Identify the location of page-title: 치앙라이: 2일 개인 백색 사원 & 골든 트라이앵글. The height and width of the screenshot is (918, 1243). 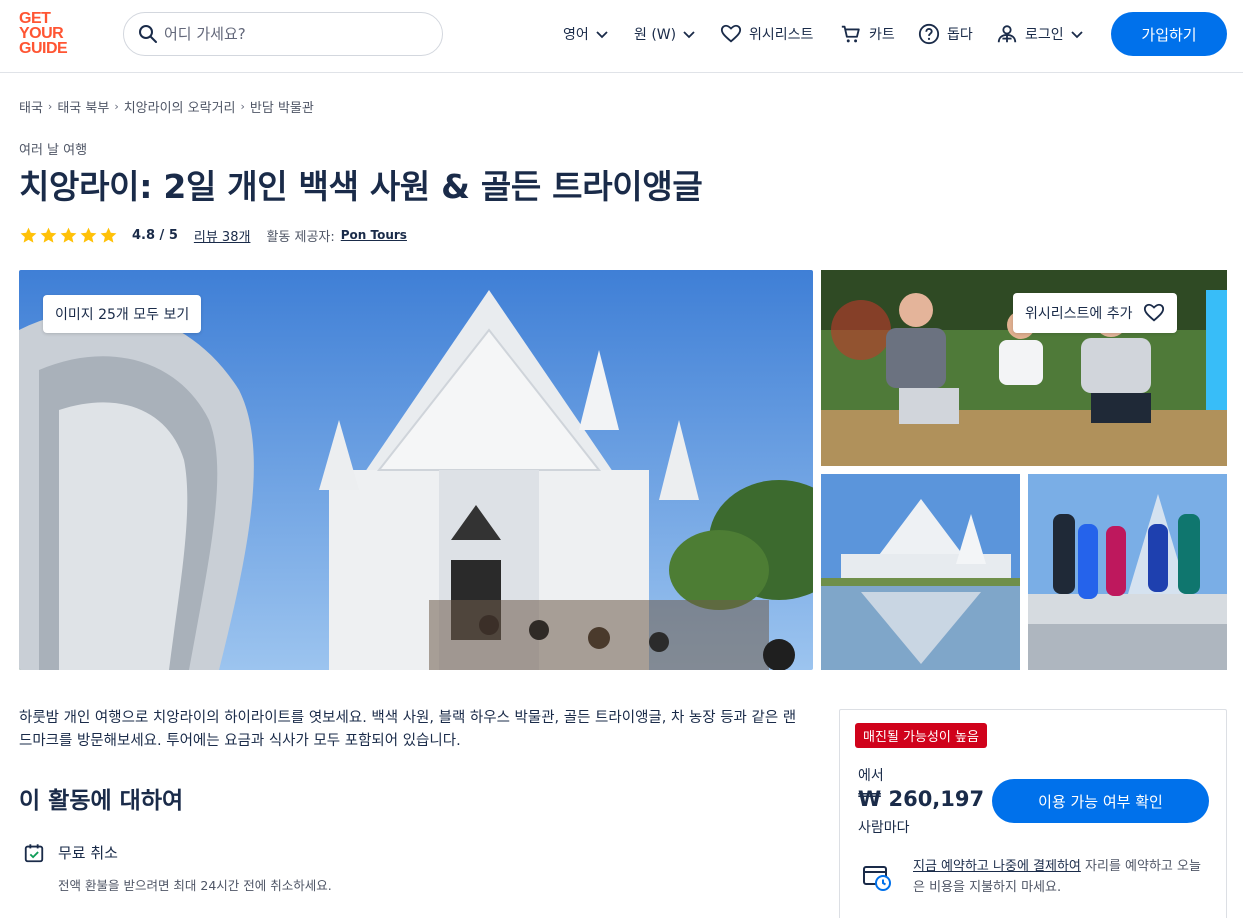
(361, 186).